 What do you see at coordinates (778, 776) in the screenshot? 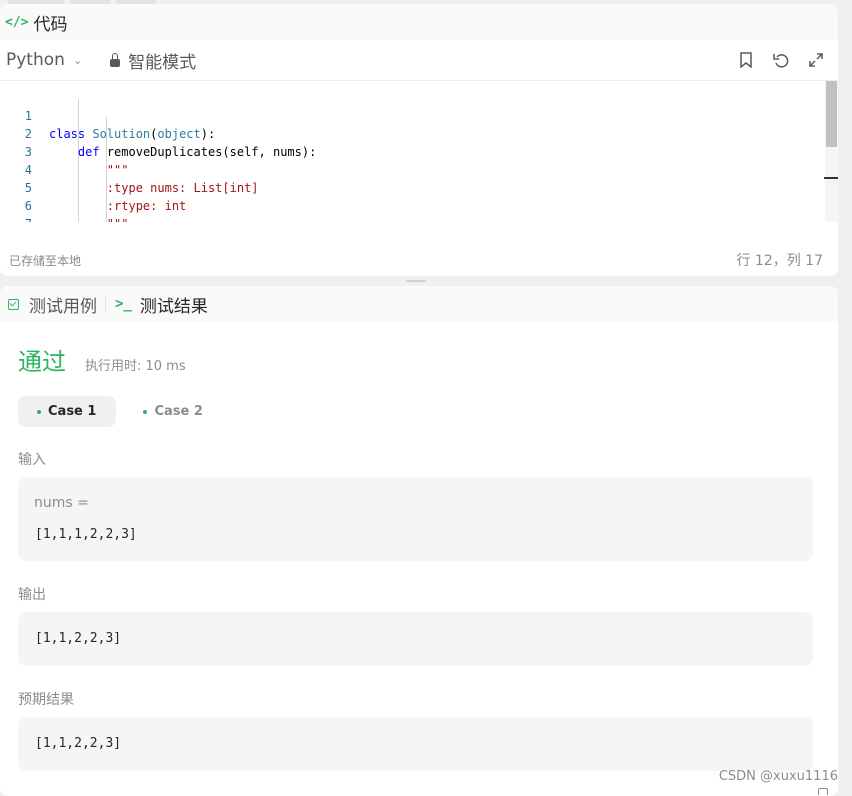
I see `watermark: CSDN @xuxu1116` at bounding box center [778, 776].